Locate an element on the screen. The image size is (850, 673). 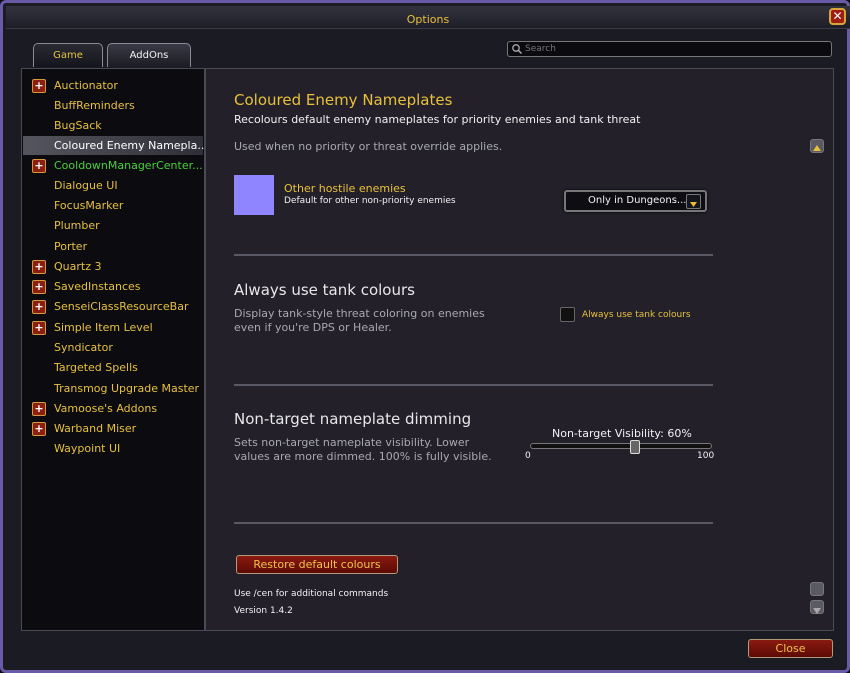
sidebar-item-auctionator: + Auctionator is located at coordinates (113, 85).